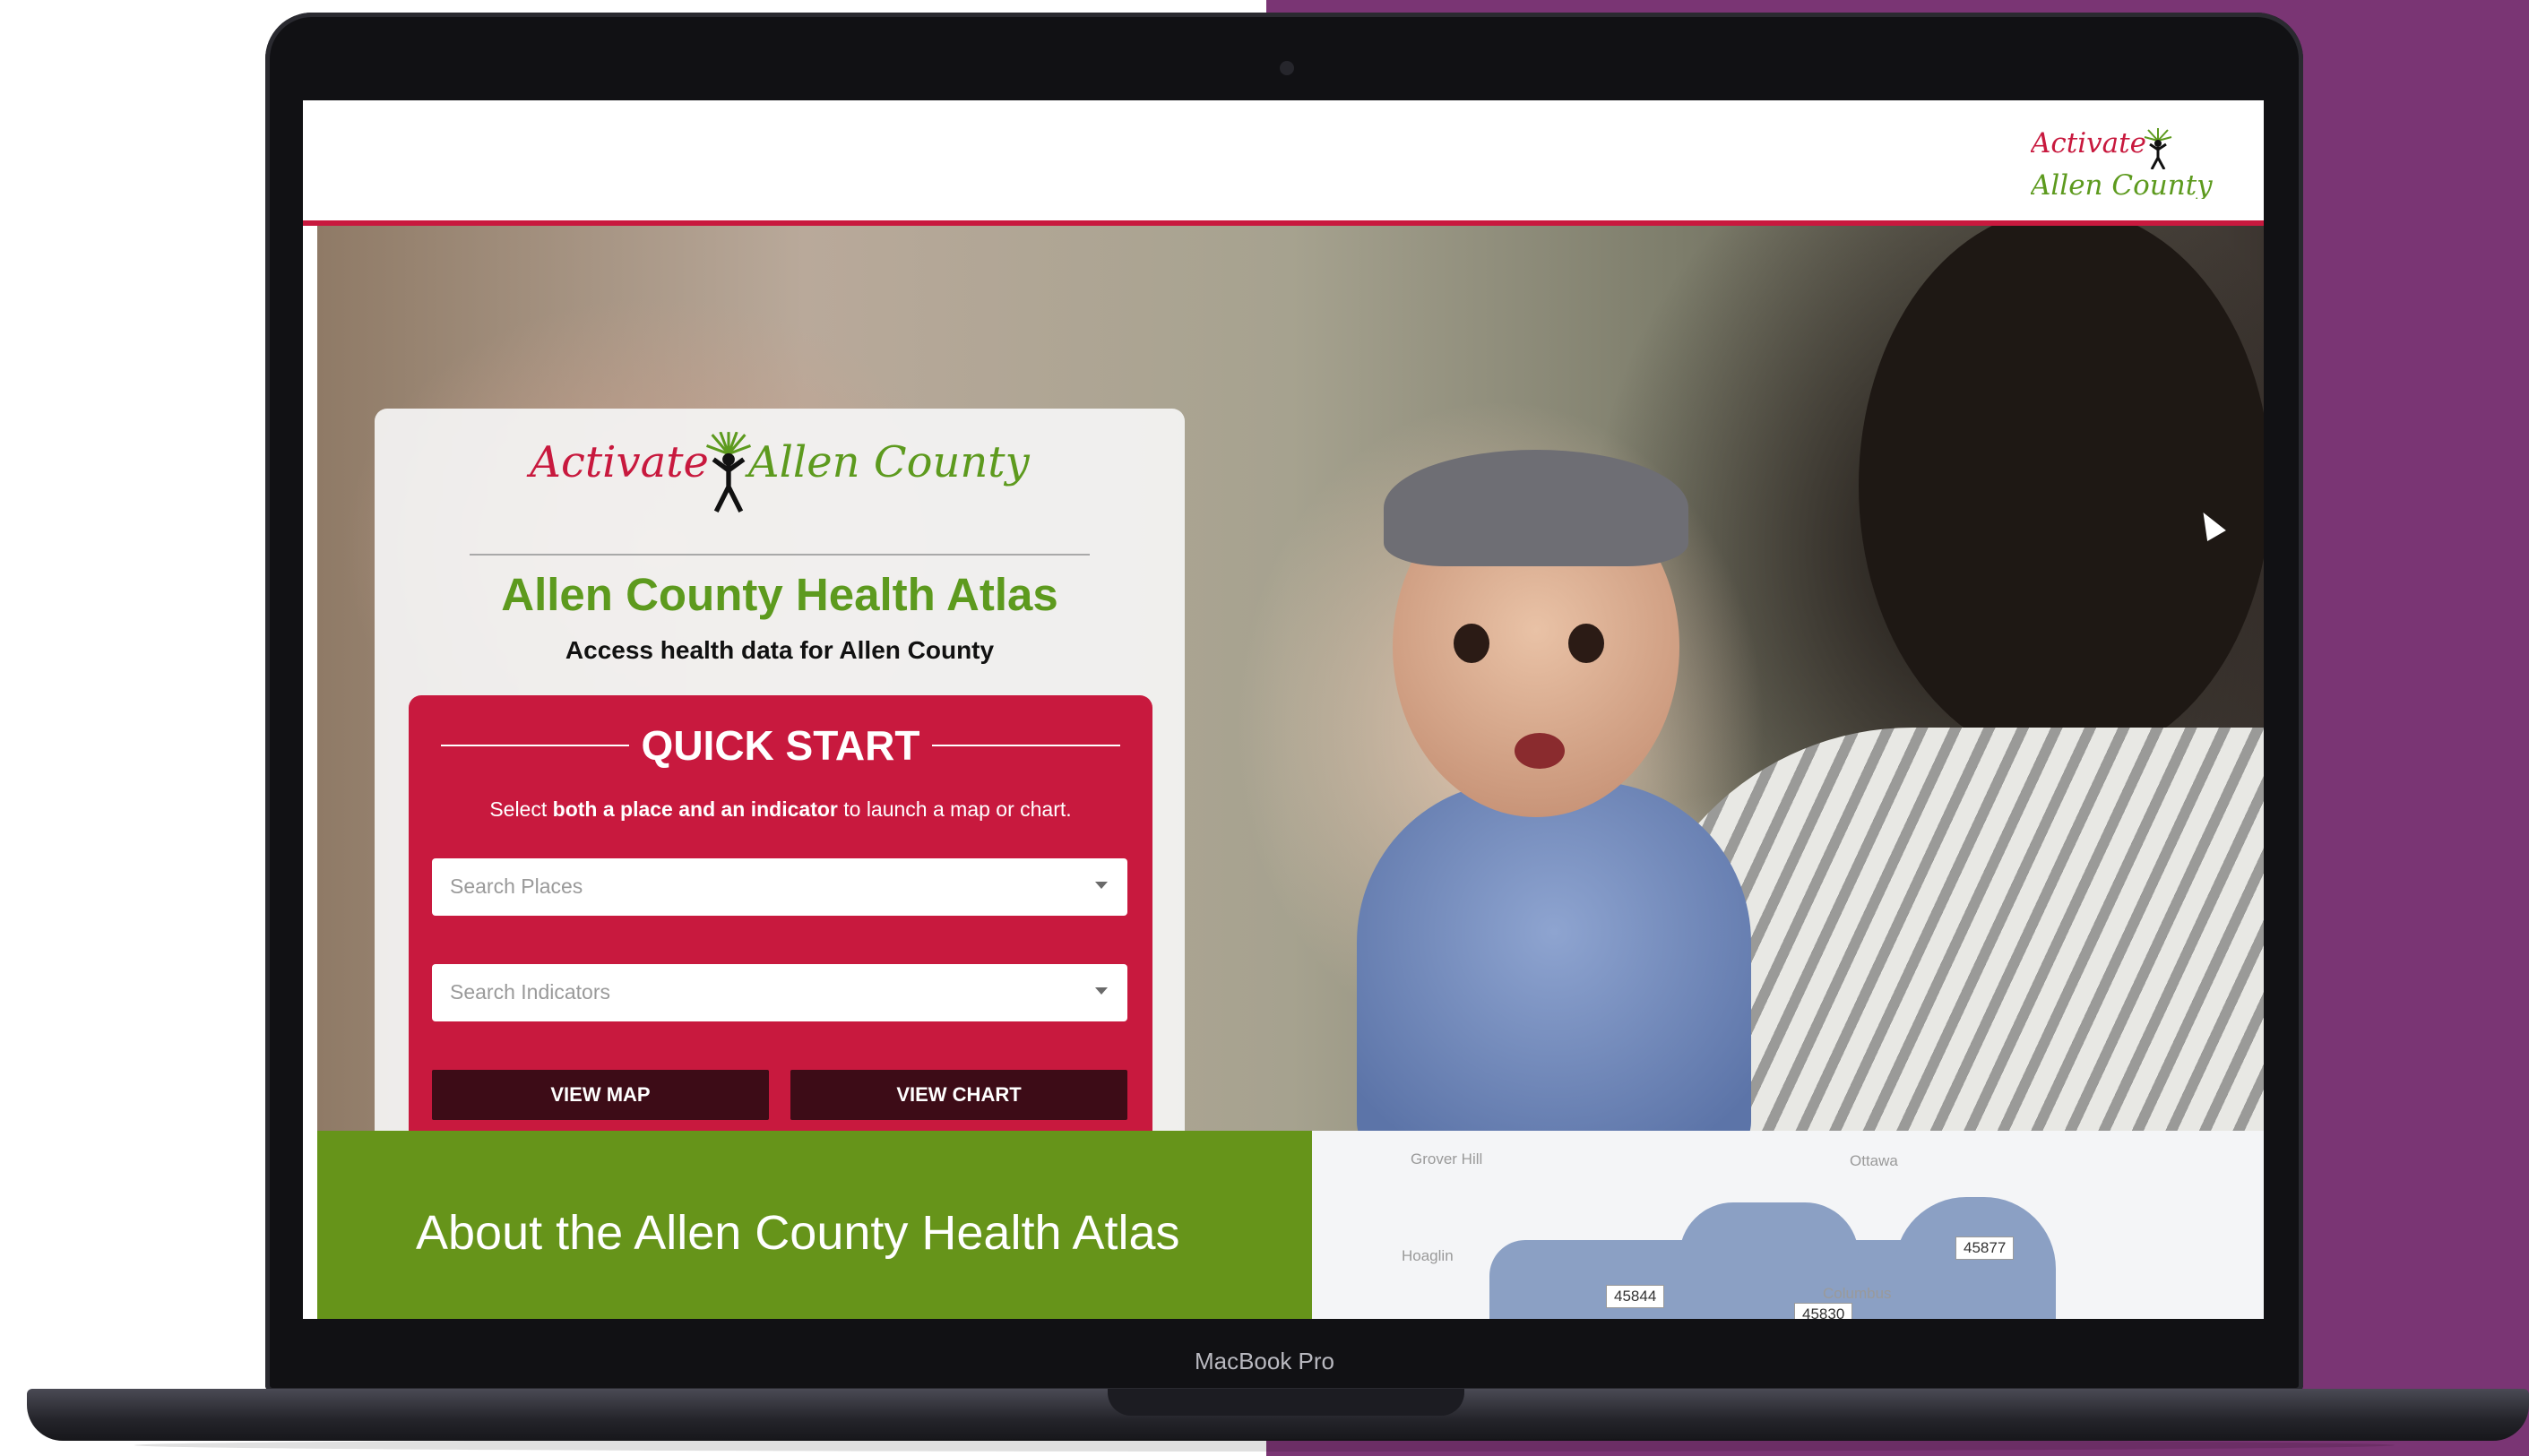  Describe the element at coordinates (530, 992) in the screenshot. I see `search-indicators-placeholder: Search Indicators` at that location.